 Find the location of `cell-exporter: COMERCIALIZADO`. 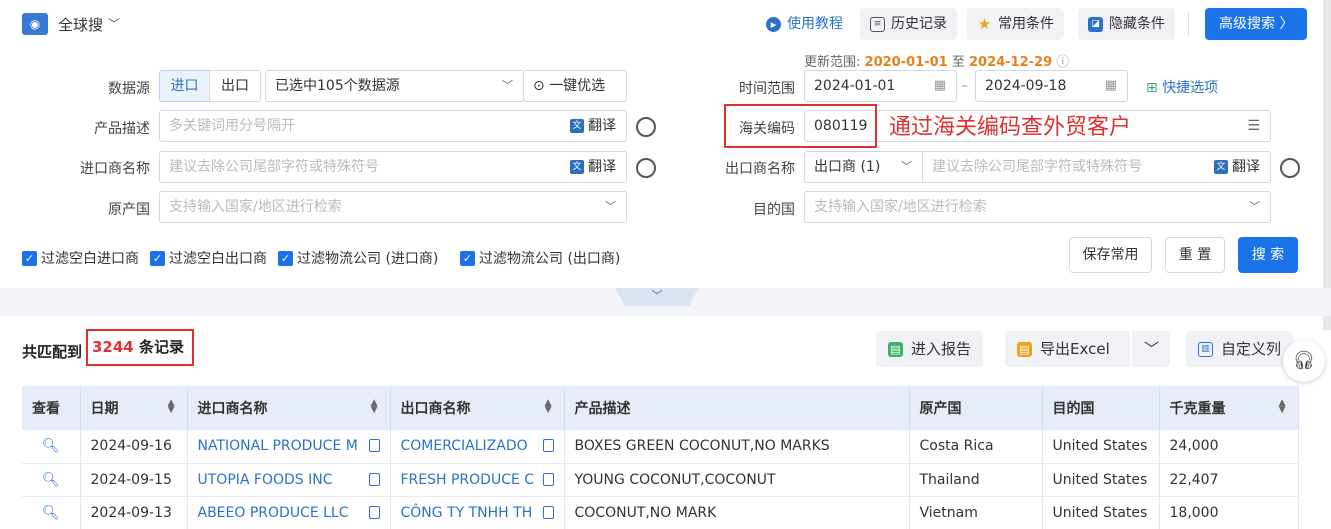

cell-exporter: COMERCIALIZADO is located at coordinates (477, 447).